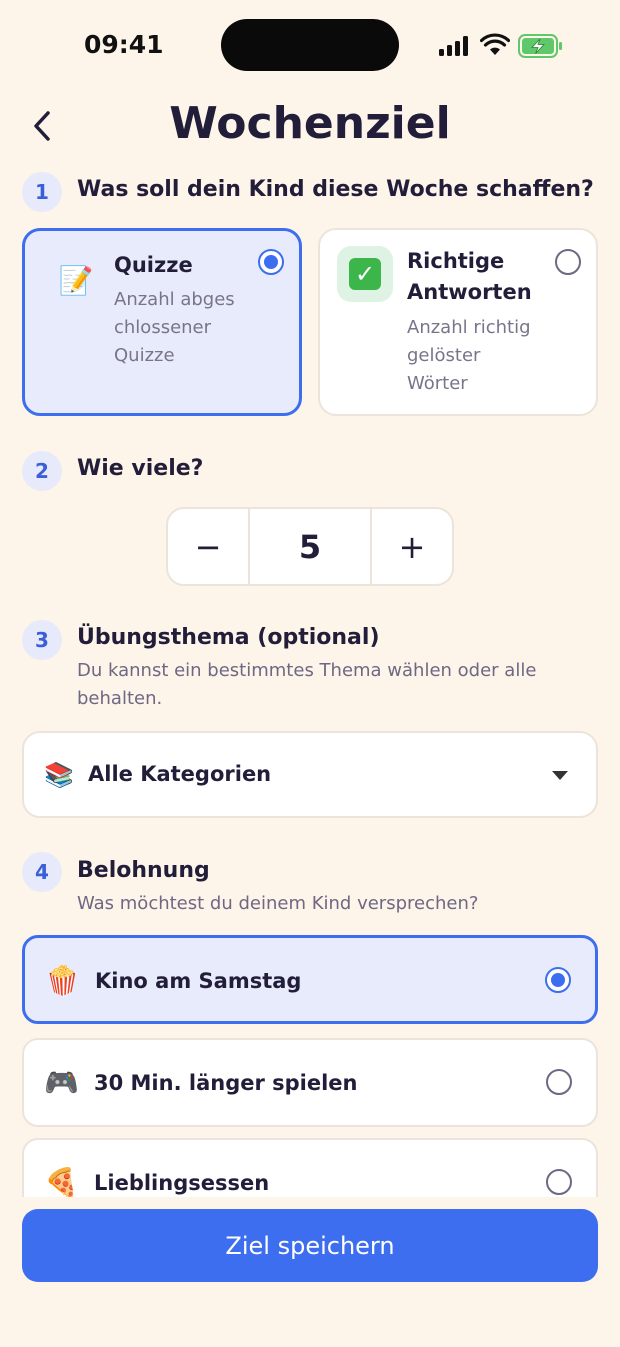 The width and height of the screenshot is (620, 1347). I want to click on step-title-reward: Belohnung, so click(143, 870).